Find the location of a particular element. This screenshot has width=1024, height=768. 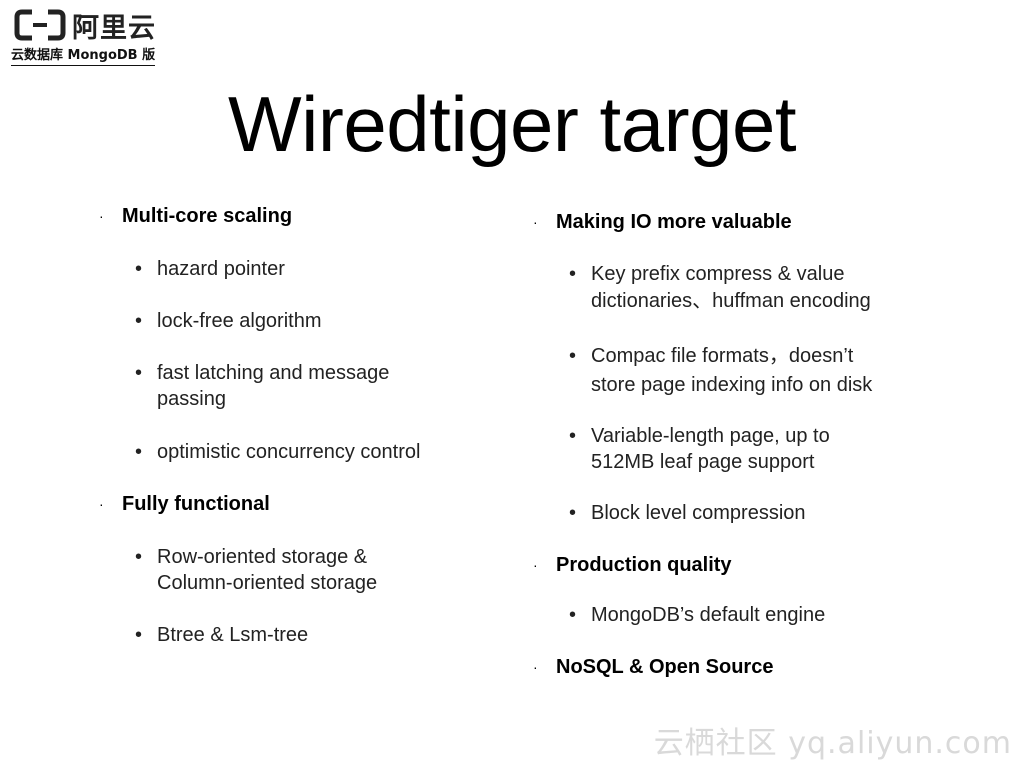

left-section2-item: • Btree & Lsm-tree is located at coordinates (222, 635).